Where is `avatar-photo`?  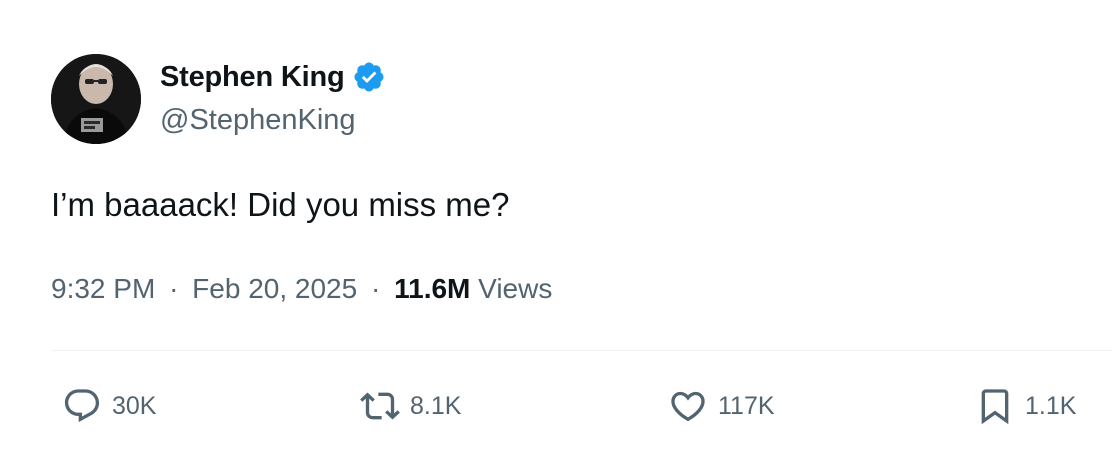
avatar-photo is located at coordinates (96, 99).